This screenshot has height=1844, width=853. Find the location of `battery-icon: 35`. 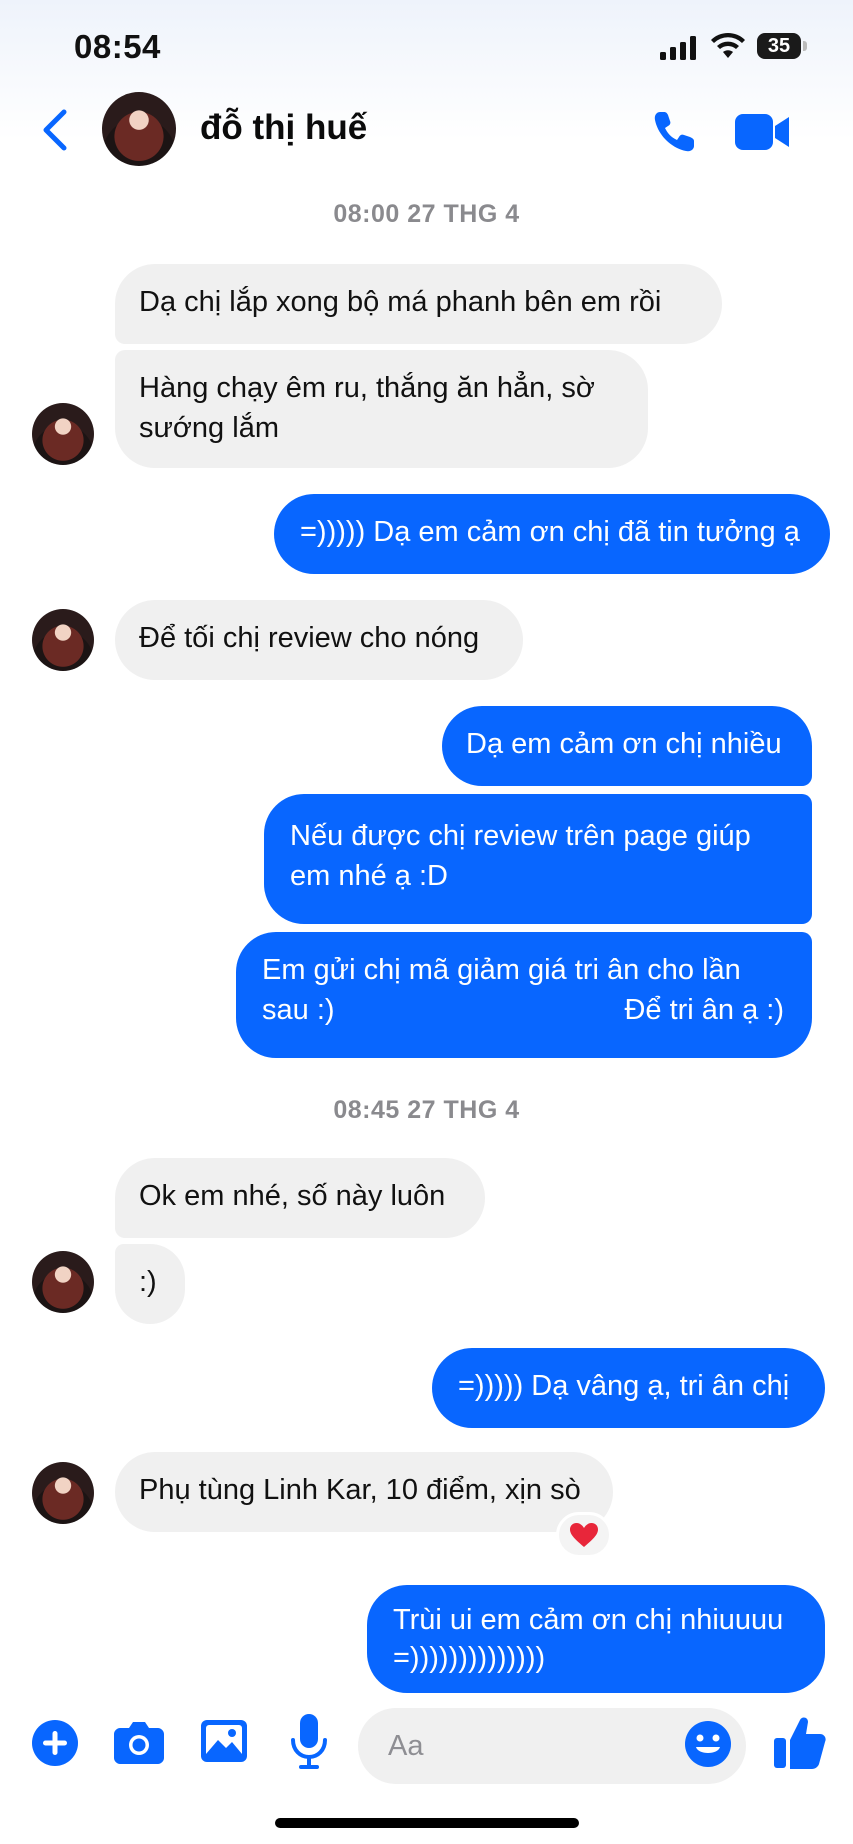

battery-icon: 35 is located at coordinates (782, 46).